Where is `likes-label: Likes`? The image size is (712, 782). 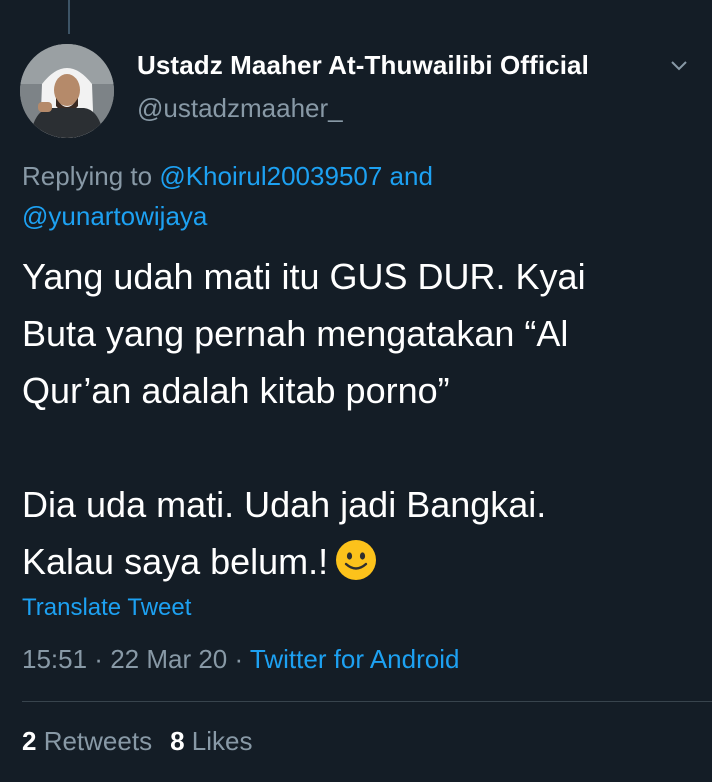 likes-label: Likes is located at coordinates (218, 741).